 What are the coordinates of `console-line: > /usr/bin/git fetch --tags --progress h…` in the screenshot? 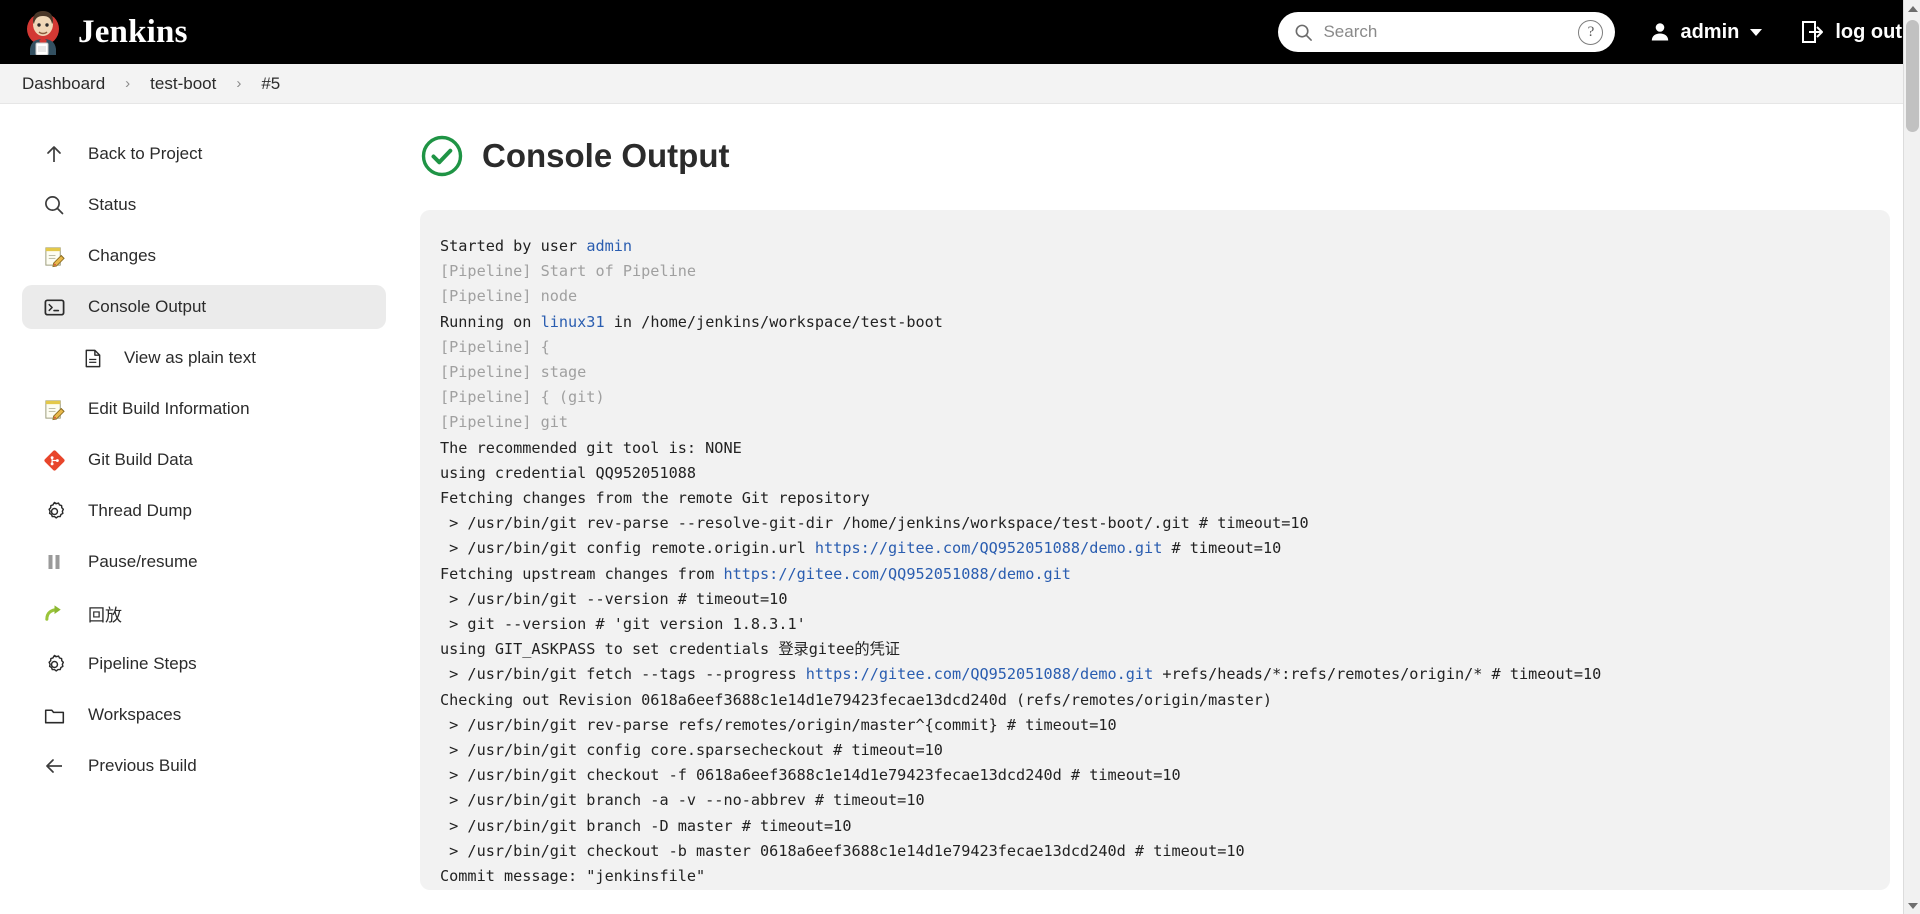 It's located at (1151, 674).